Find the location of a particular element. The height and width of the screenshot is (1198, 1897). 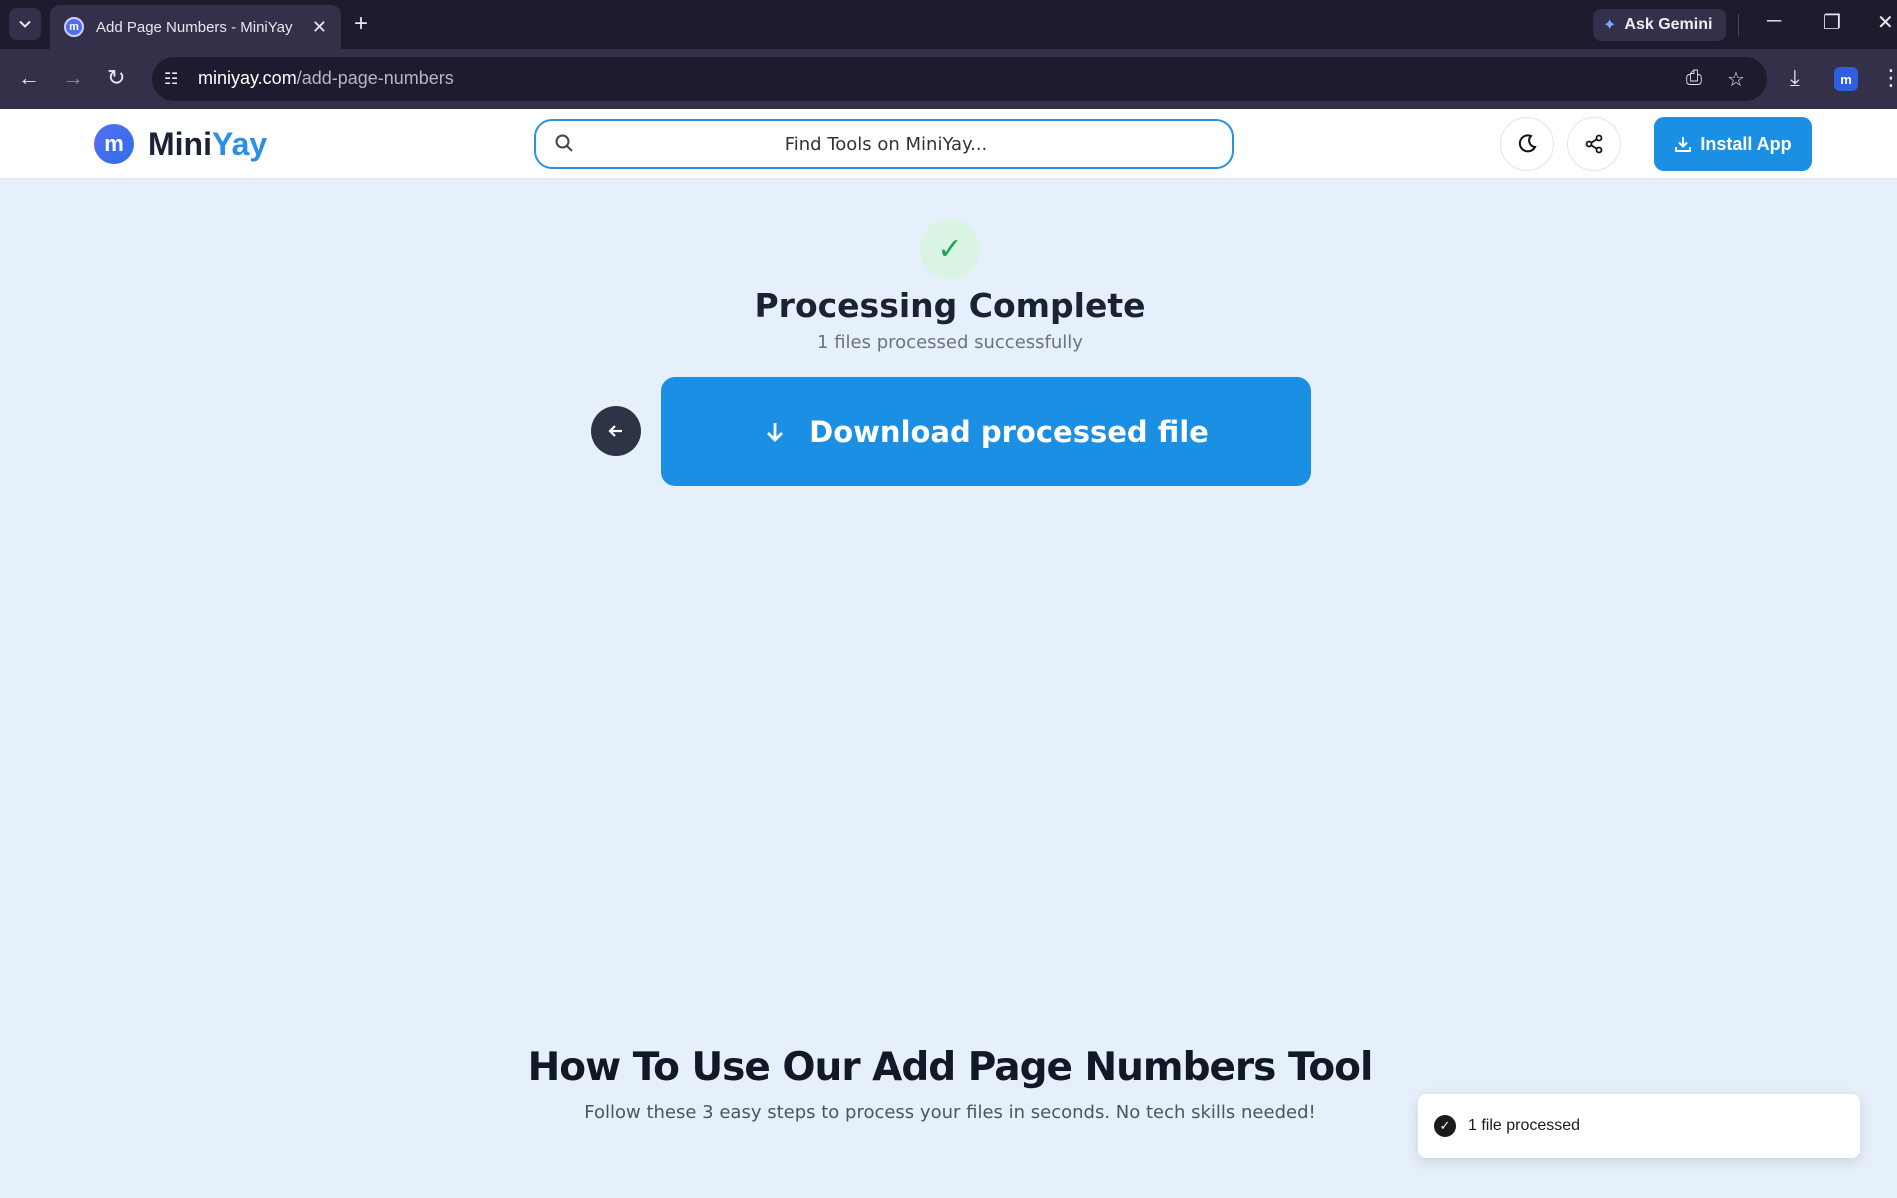

tab-title: Add Page Numbers - MiniYay is located at coordinates (194, 27).